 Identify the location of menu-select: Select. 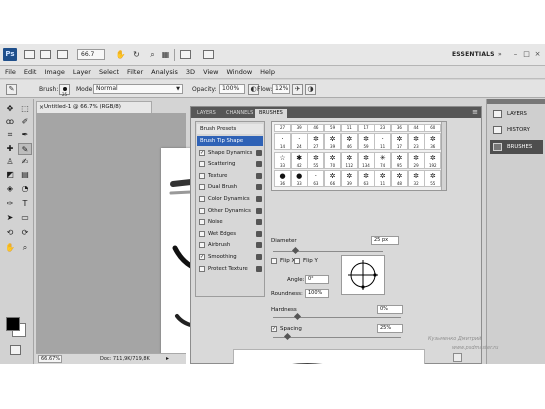
(109, 72).